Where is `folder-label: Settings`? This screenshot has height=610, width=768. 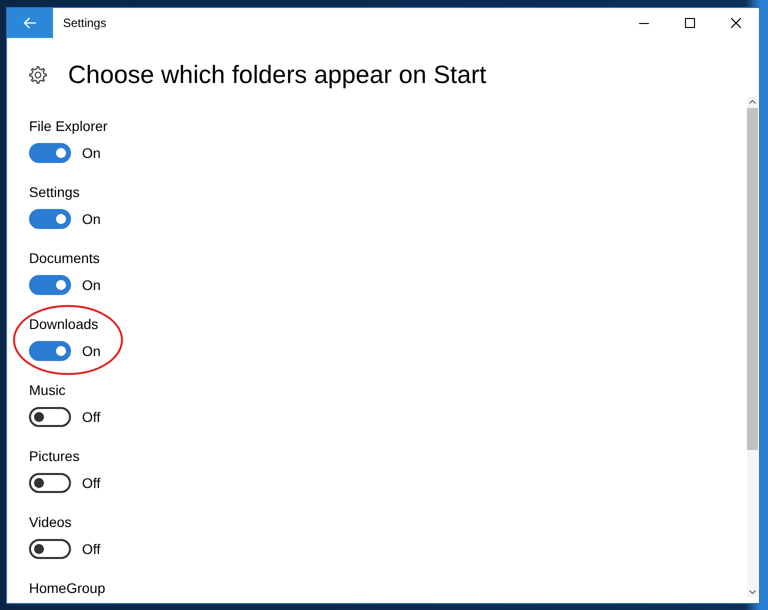 folder-label: Settings is located at coordinates (54, 192).